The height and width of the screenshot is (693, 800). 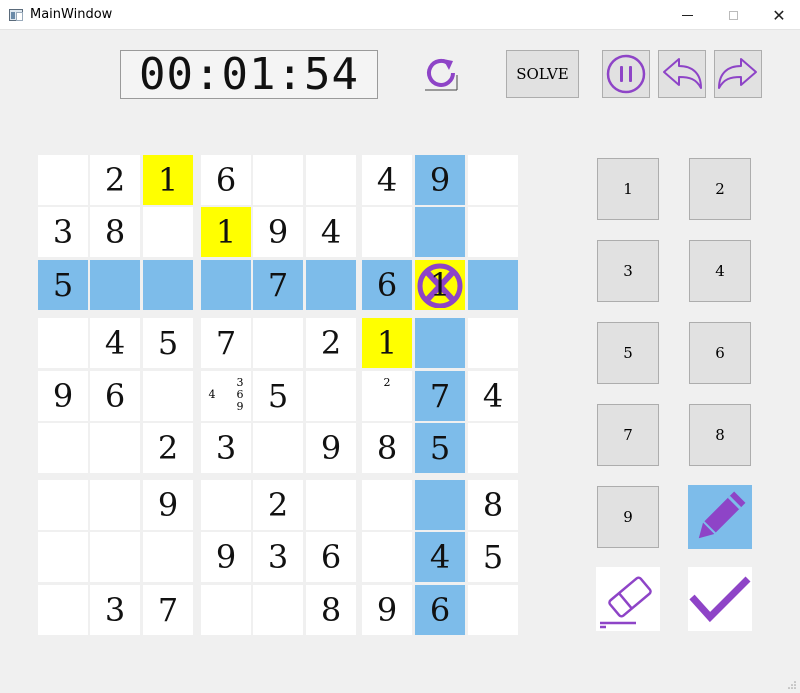 I want to click on grid-cell-r3c1: 4, so click(x=115, y=343).